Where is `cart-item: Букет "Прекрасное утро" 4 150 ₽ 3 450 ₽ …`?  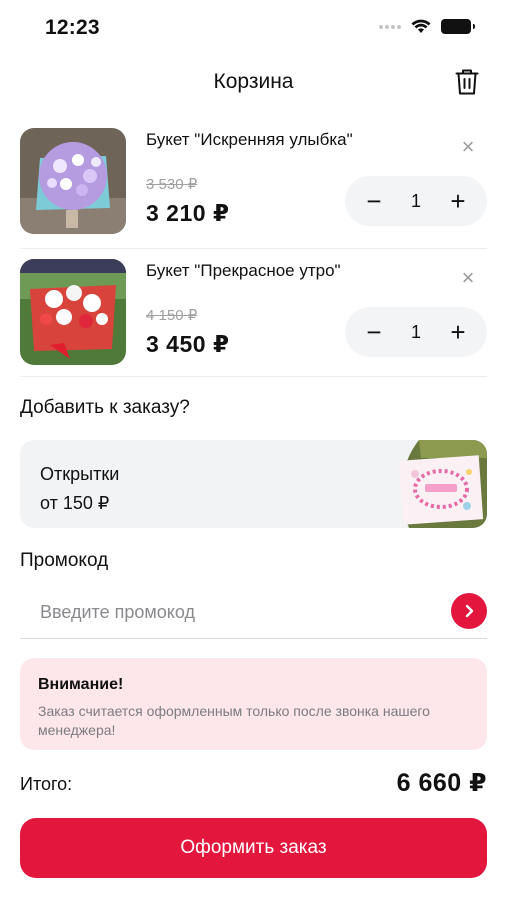
cart-item: Букет "Прекрасное утро" 4 150 ₽ 3 450 ₽ … is located at coordinates (253, 313).